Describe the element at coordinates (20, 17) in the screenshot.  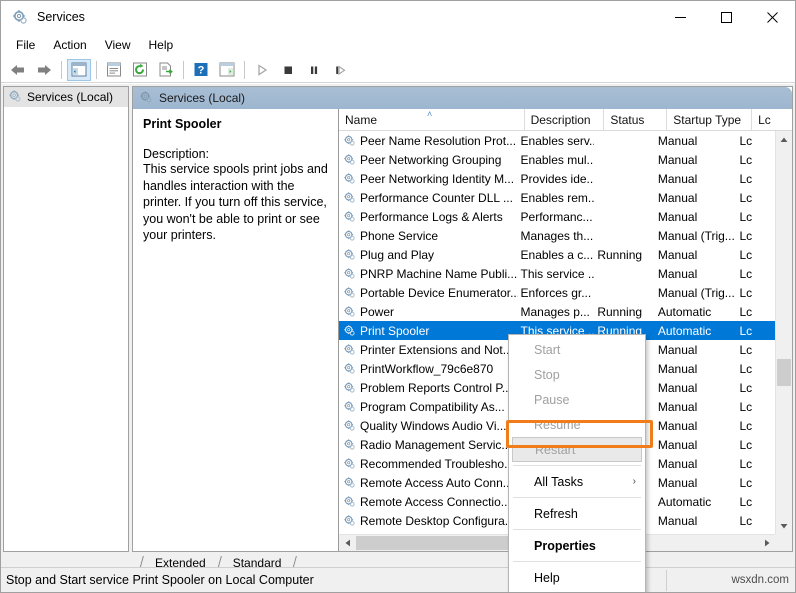
I see `services-gear-icon` at that location.